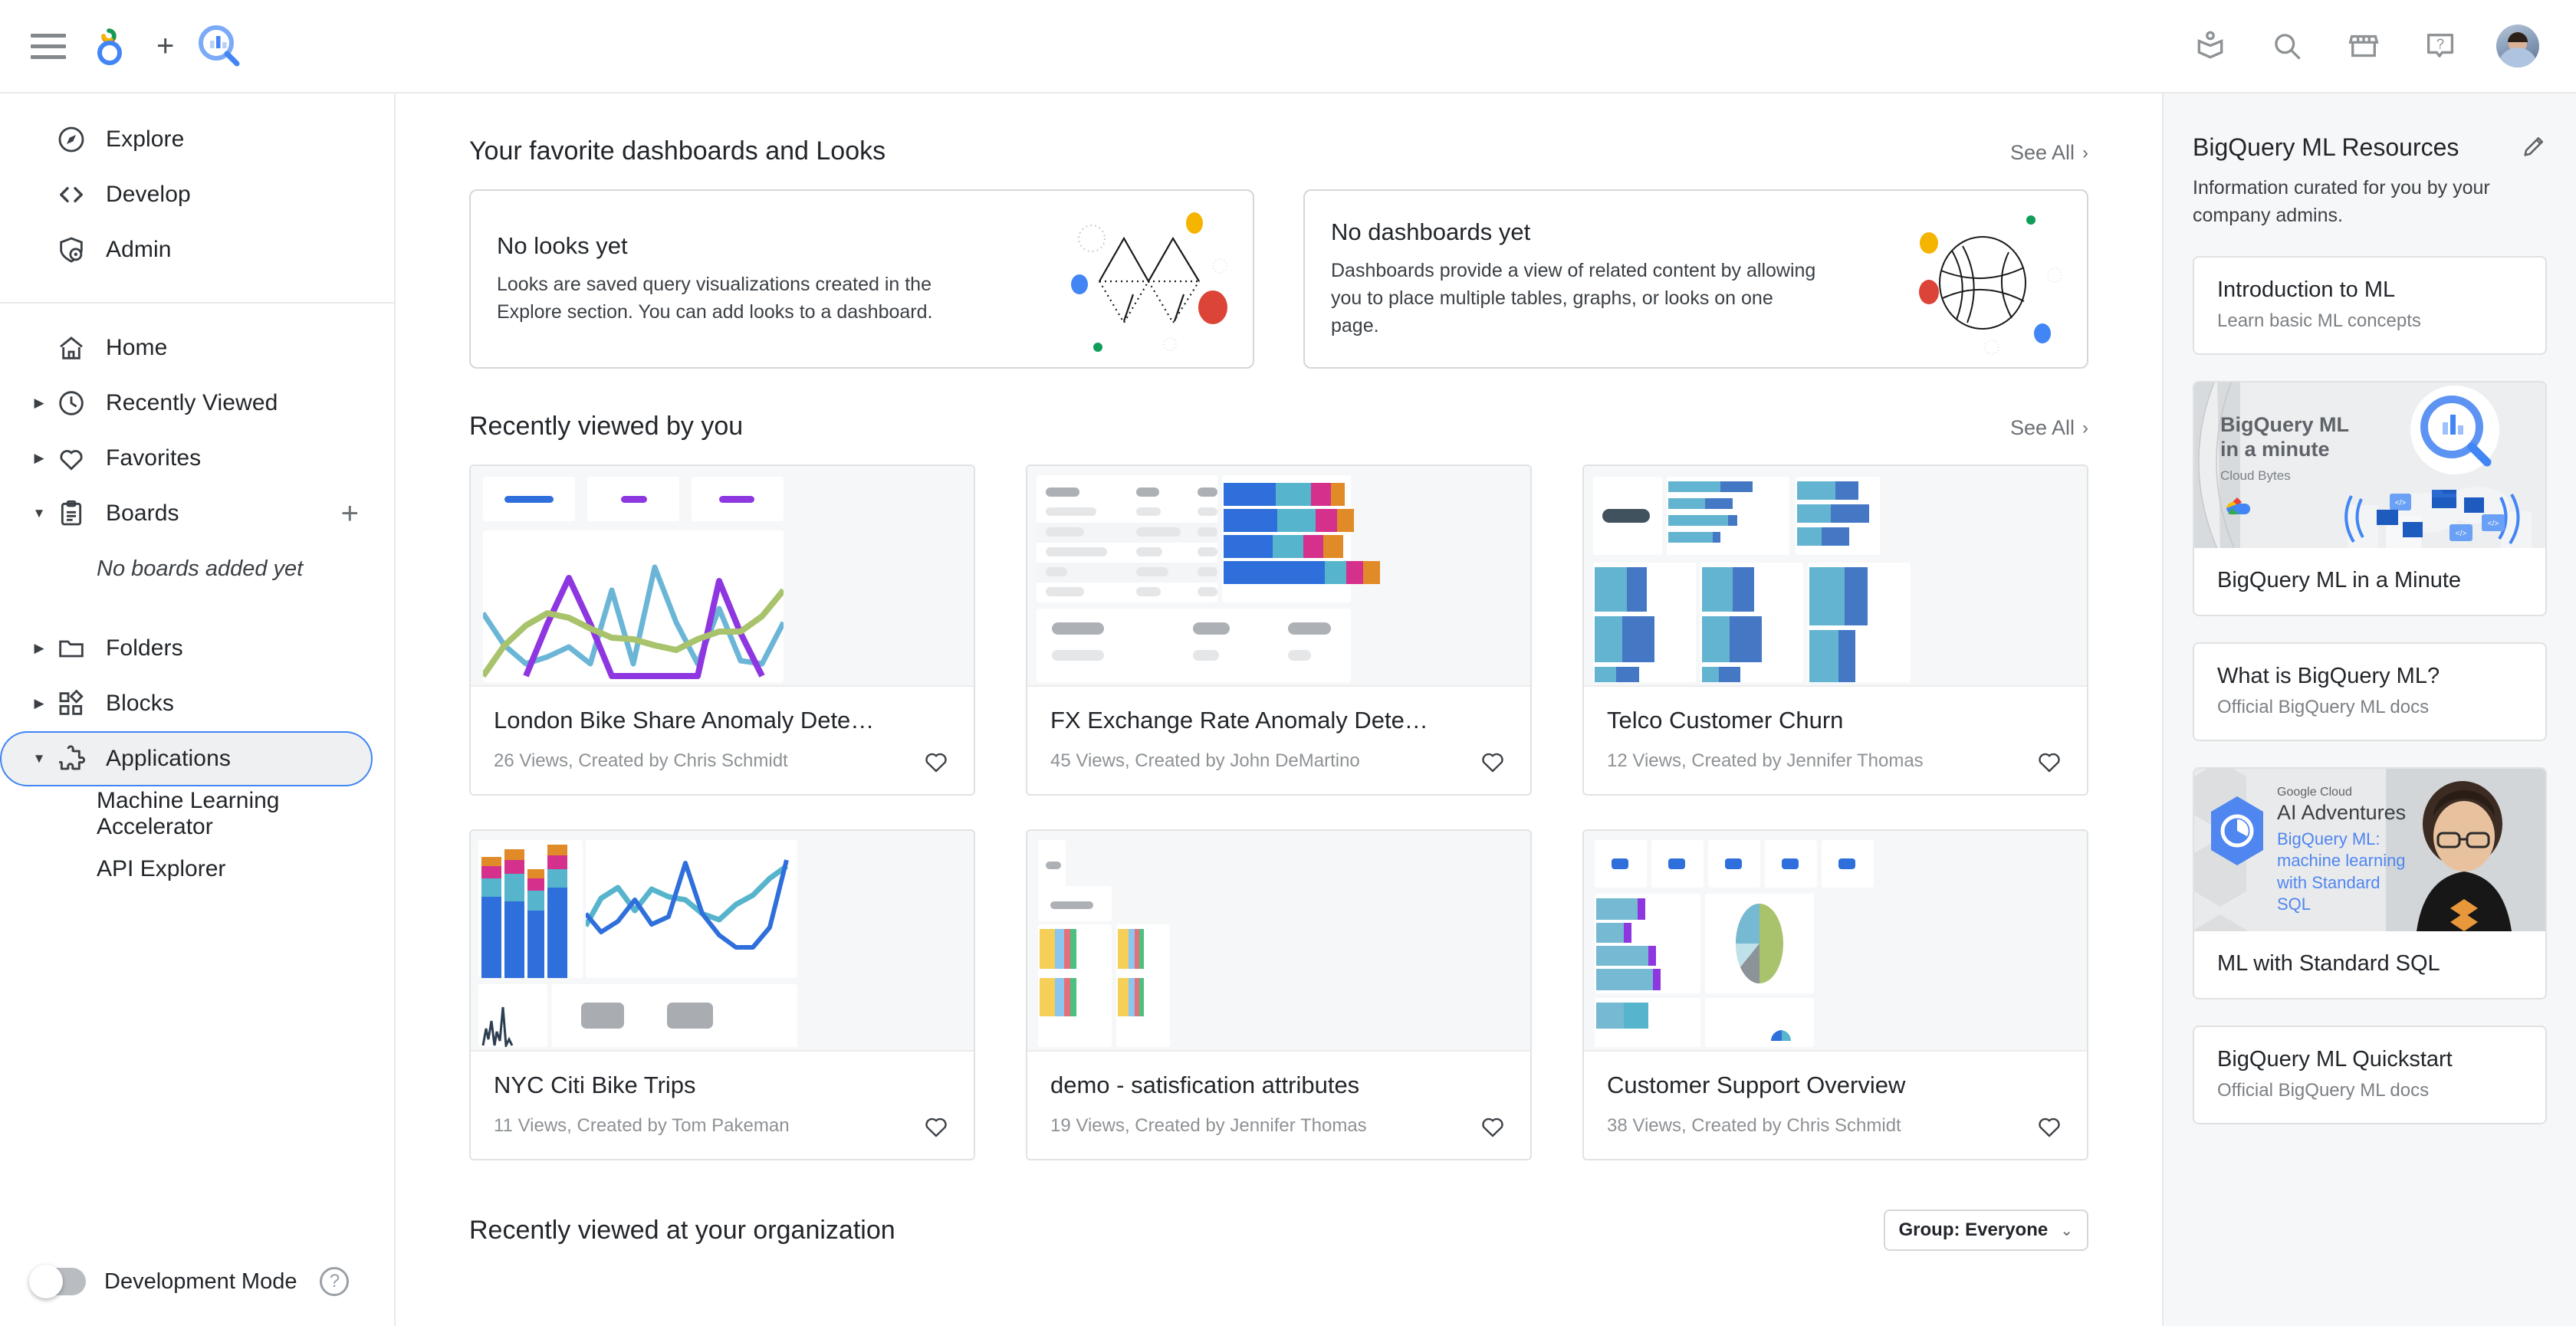 This screenshot has width=2576, height=1326. Describe the element at coordinates (201, 568) in the screenshot. I see `boards-empty-message: No boards added yet` at that location.